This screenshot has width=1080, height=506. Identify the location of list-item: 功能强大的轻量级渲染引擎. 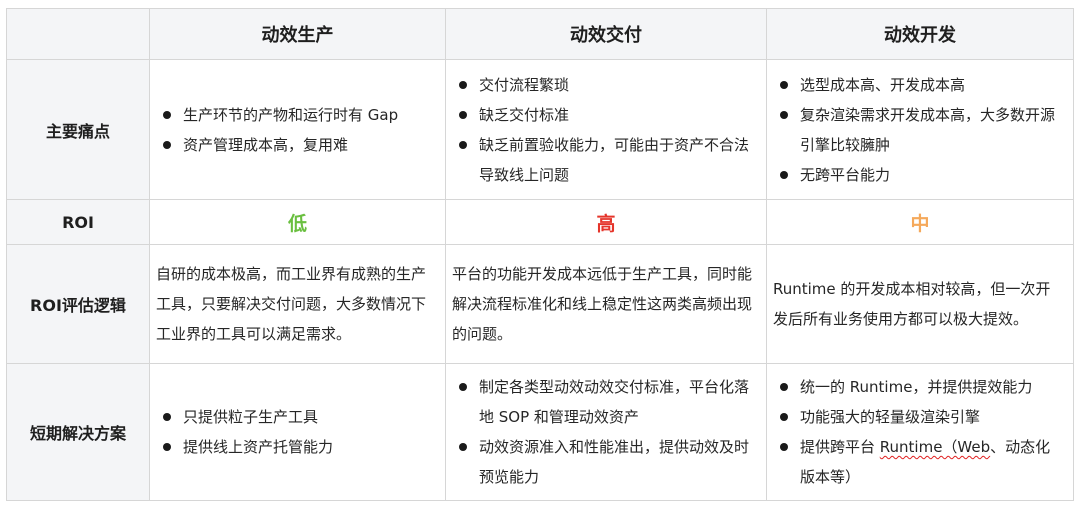
(919, 417).